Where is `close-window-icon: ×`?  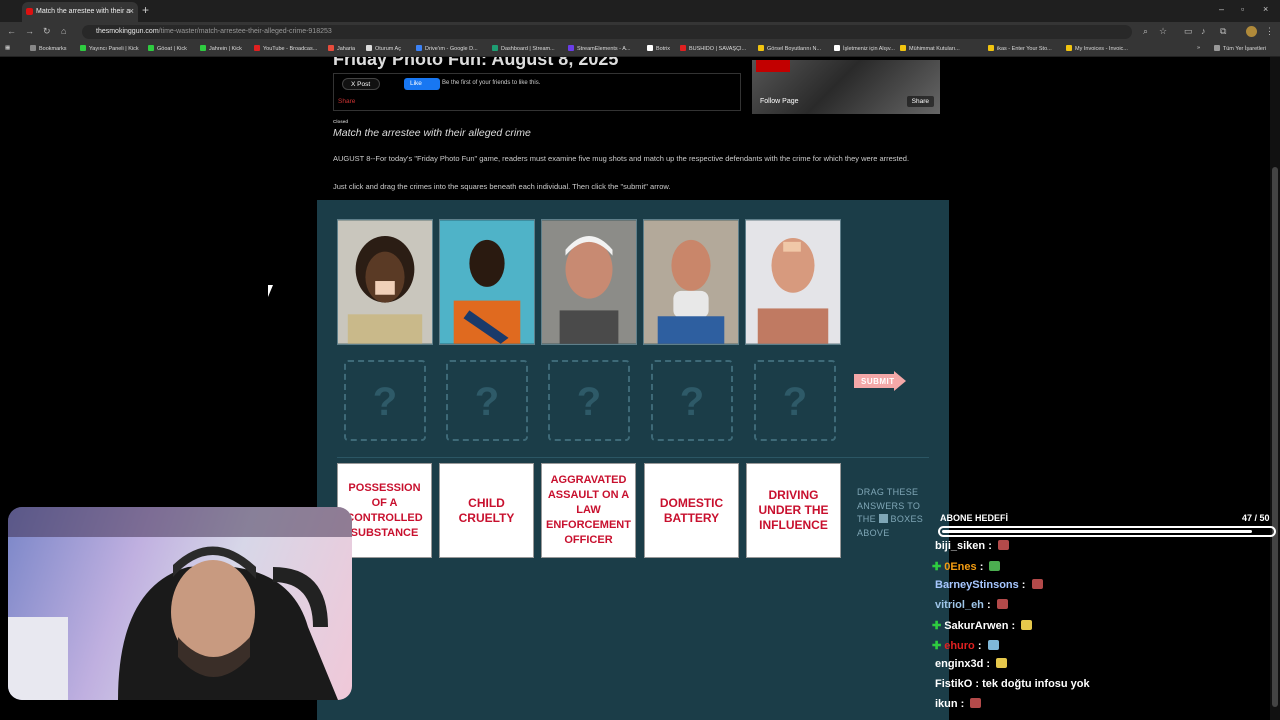 close-window-icon: × is located at coordinates (1265, 9).